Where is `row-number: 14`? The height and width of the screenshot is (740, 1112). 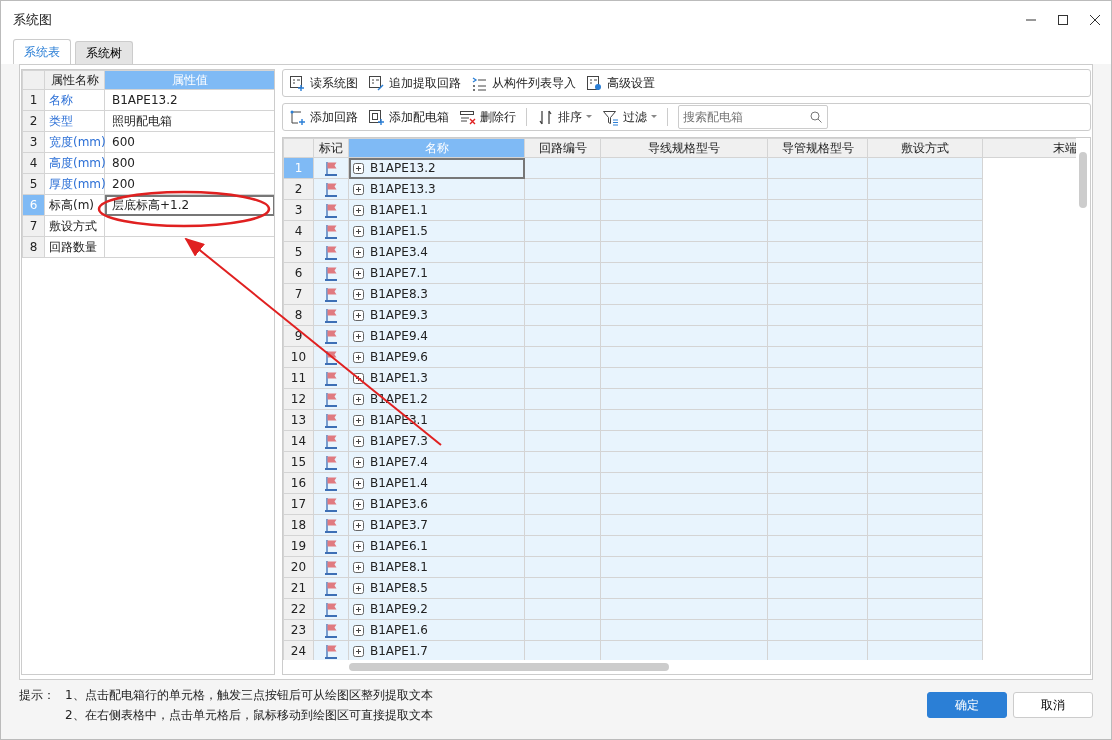 row-number: 14 is located at coordinates (298, 441).